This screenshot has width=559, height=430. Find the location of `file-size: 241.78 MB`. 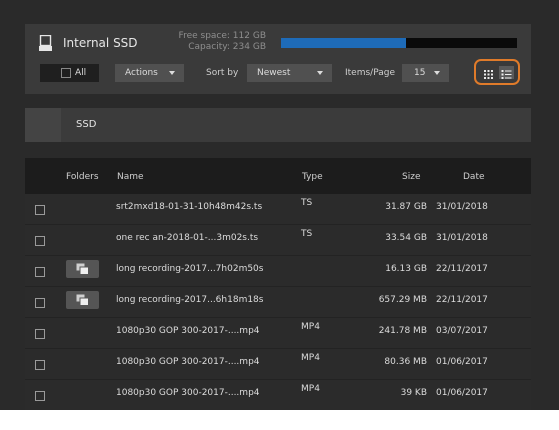

file-size: 241.78 MB is located at coordinates (402, 331).